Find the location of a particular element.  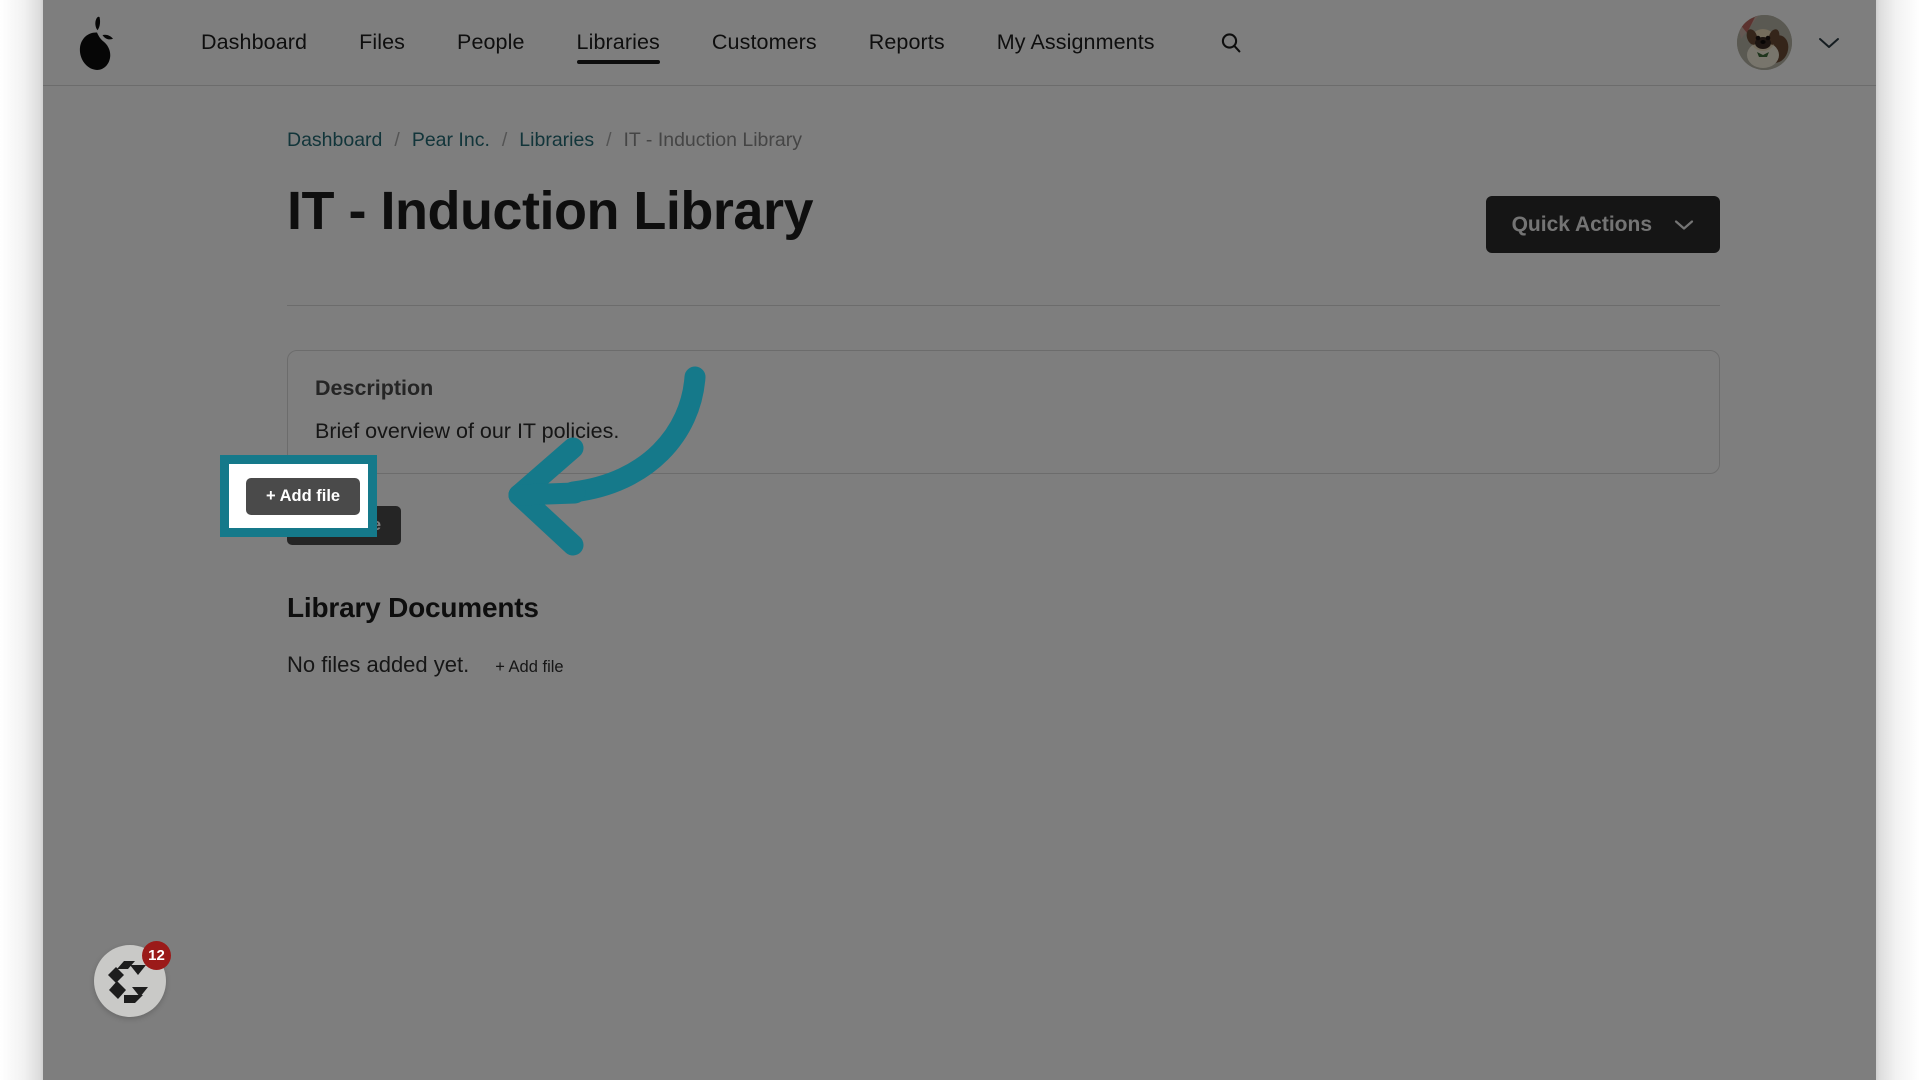

brand-logo is located at coordinates (98, 43).